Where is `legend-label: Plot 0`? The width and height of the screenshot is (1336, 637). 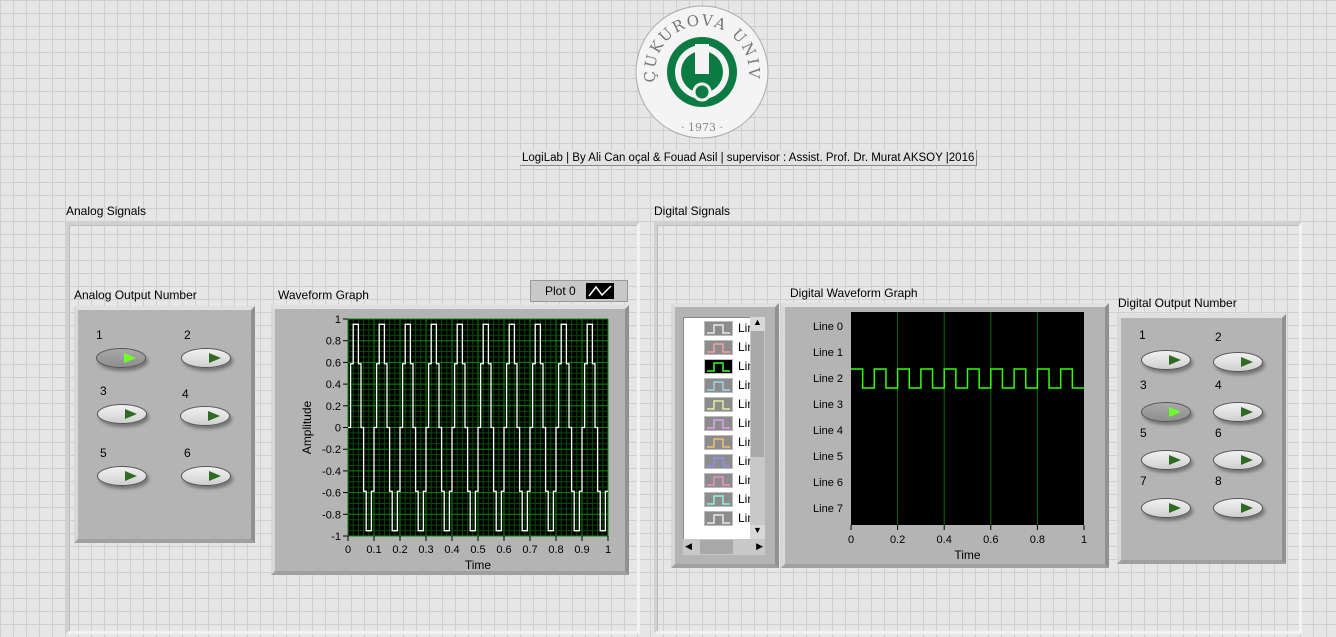
legend-label: Plot 0 is located at coordinates (560, 291).